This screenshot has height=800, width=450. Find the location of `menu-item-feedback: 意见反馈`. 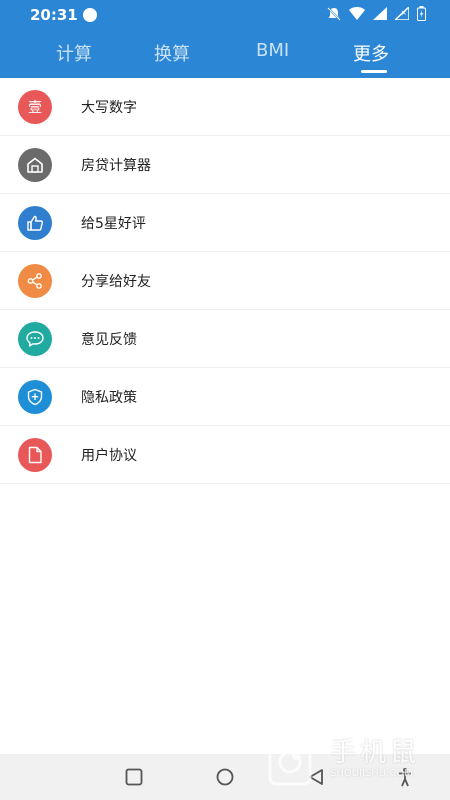

menu-item-feedback: 意见反馈 is located at coordinates (225, 339).